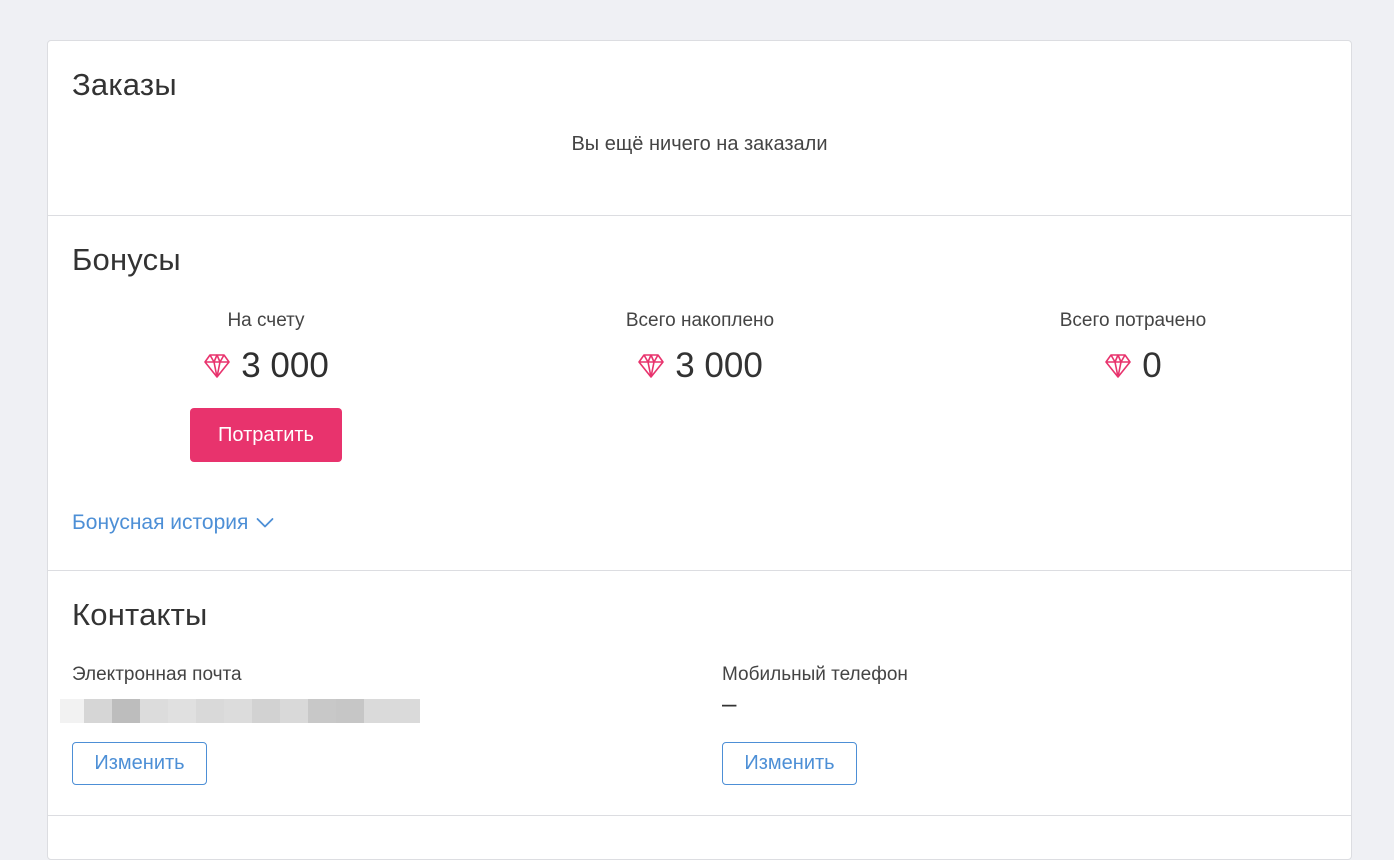 The width and height of the screenshot is (1394, 860). I want to click on spend-bonus-button: Потратить, so click(266, 435).